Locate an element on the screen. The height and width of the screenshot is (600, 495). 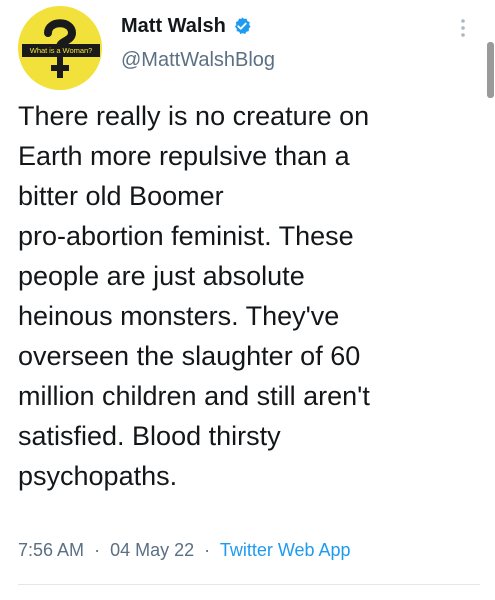
author-name-row: Matt Walsh is located at coordinates (186, 26).